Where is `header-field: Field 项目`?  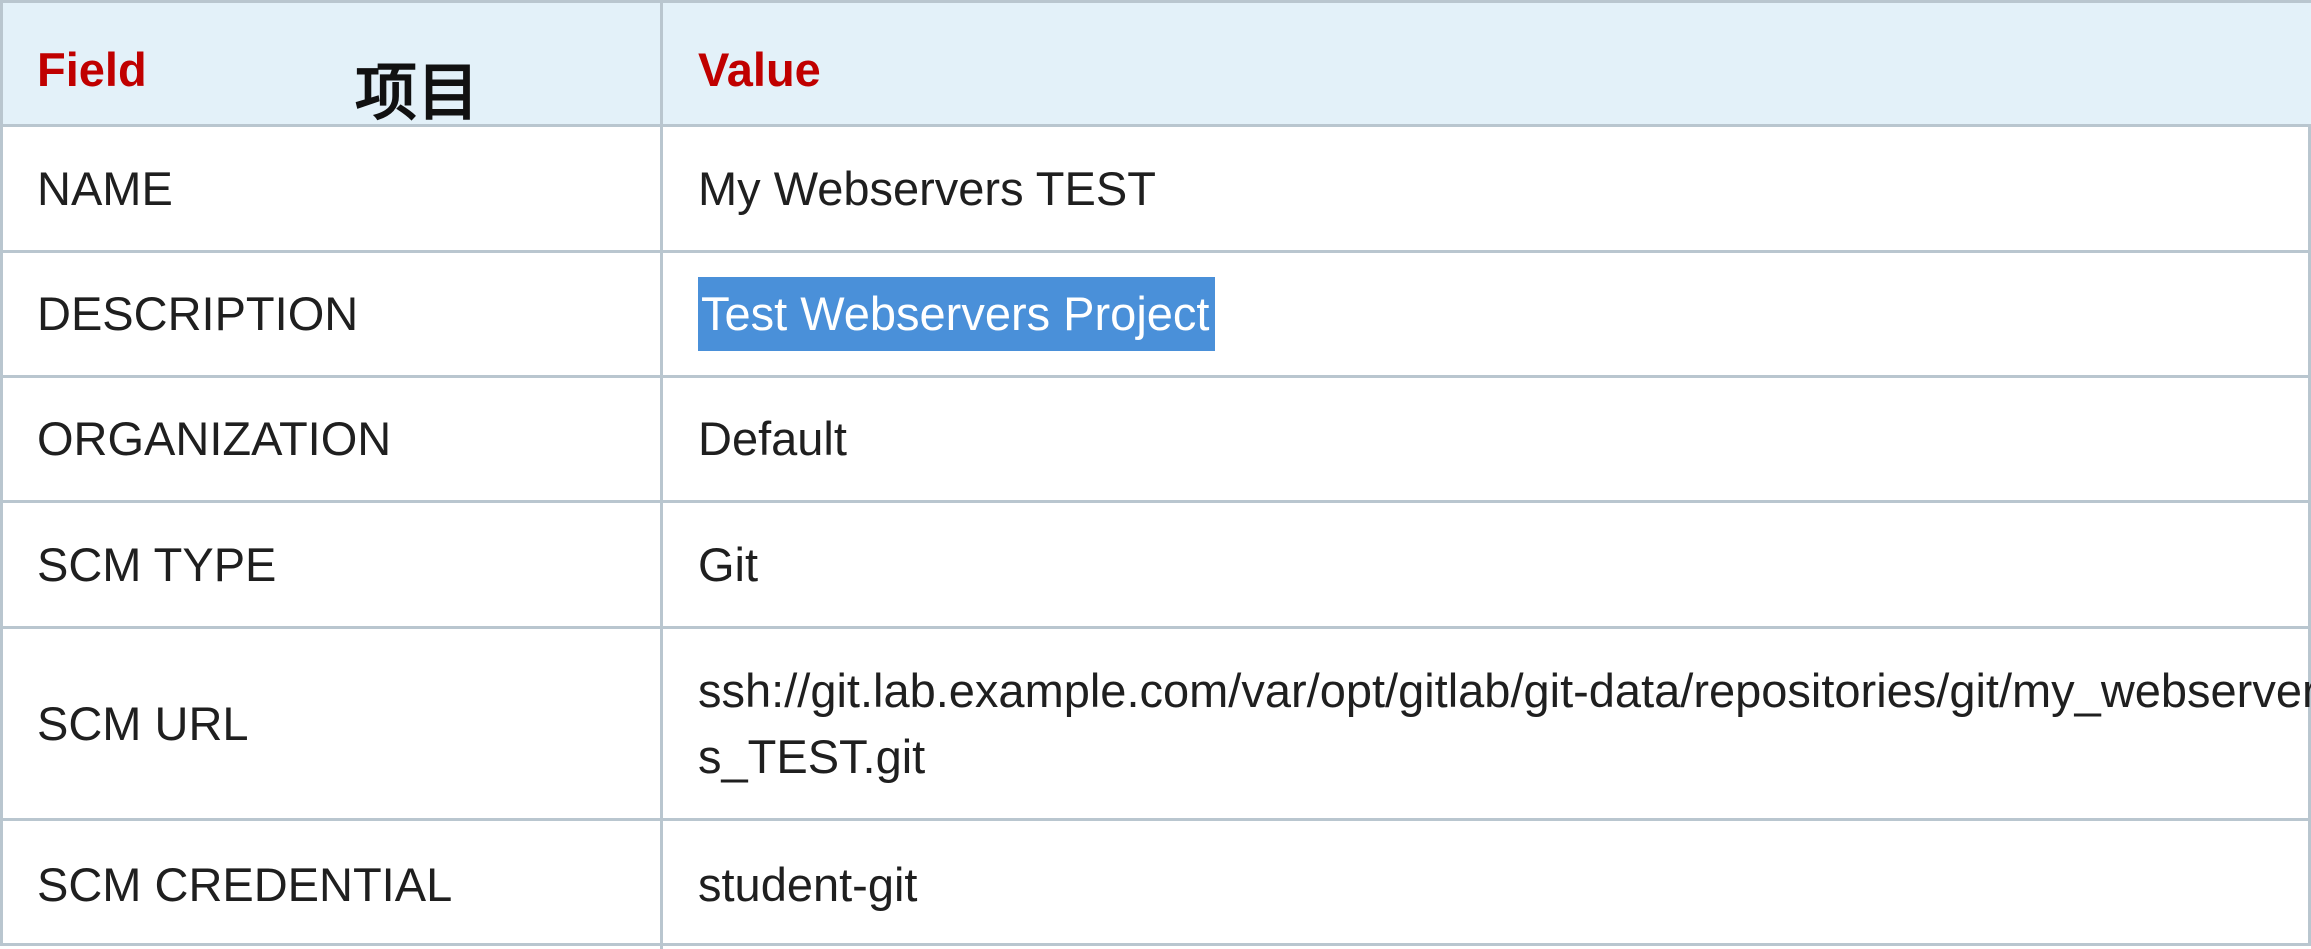 header-field: Field 项目 is located at coordinates (333, 66).